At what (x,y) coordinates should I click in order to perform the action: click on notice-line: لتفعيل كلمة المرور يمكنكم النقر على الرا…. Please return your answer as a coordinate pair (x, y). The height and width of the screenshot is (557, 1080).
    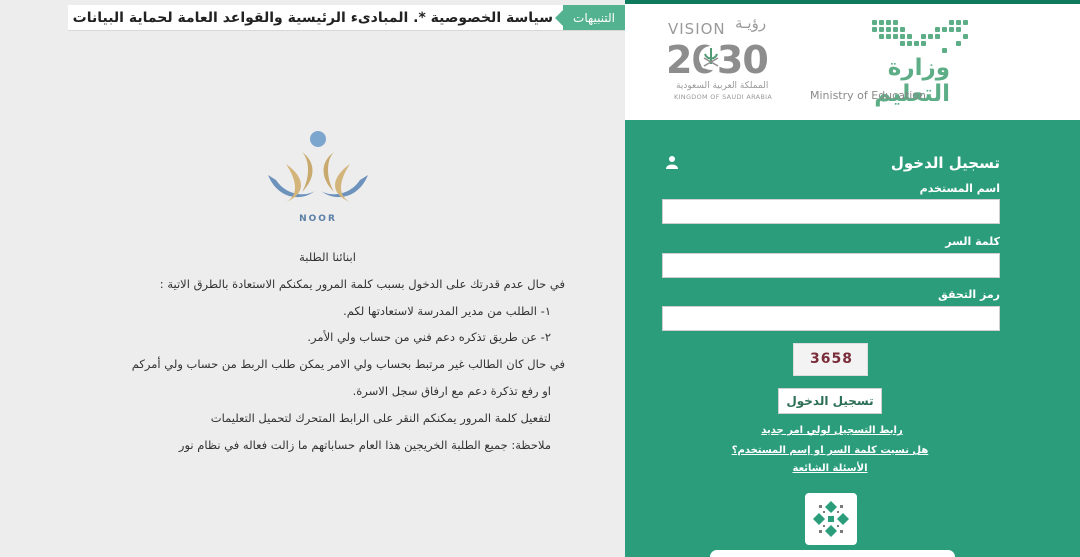
    Looking at the image, I should click on (380, 417).